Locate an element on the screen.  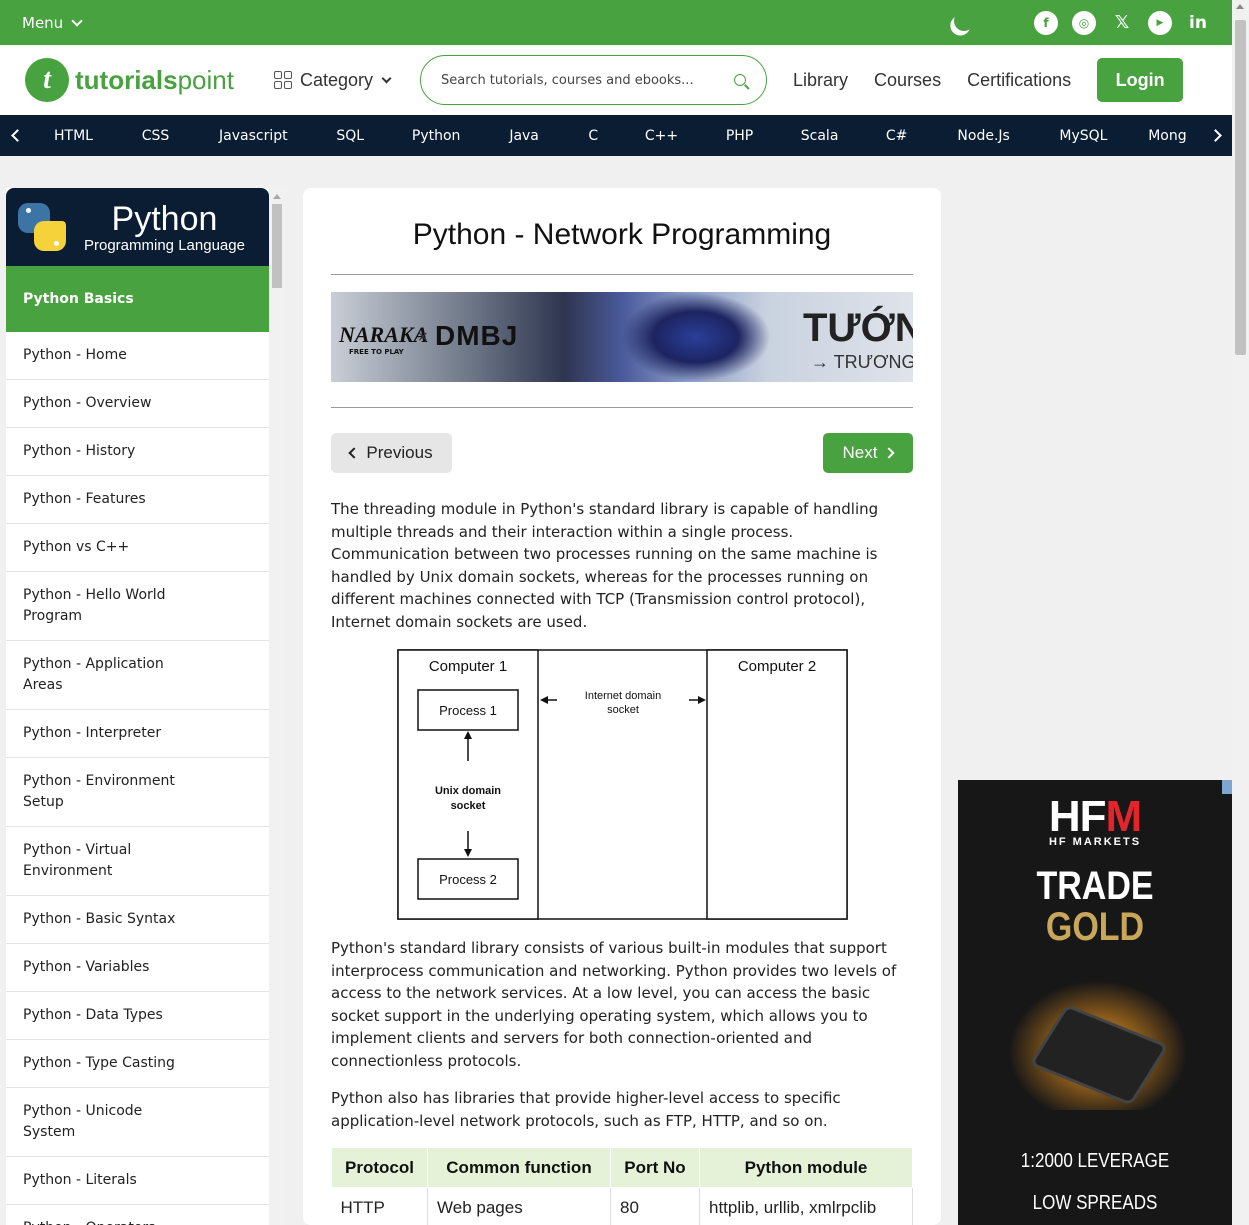
table-header: Port No is located at coordinates (655, 1167).